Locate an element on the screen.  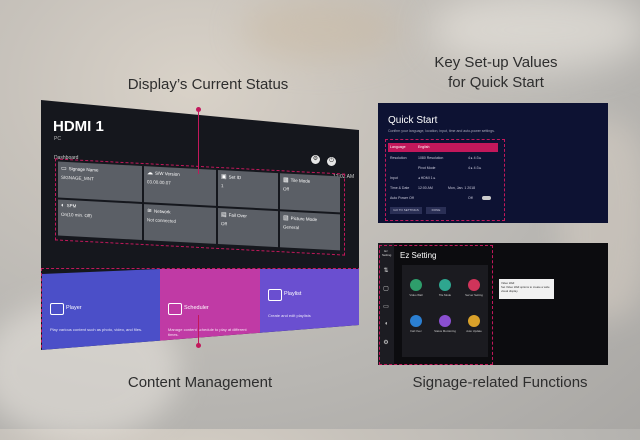
fail-over-icon is located at coordinates (416, 321).